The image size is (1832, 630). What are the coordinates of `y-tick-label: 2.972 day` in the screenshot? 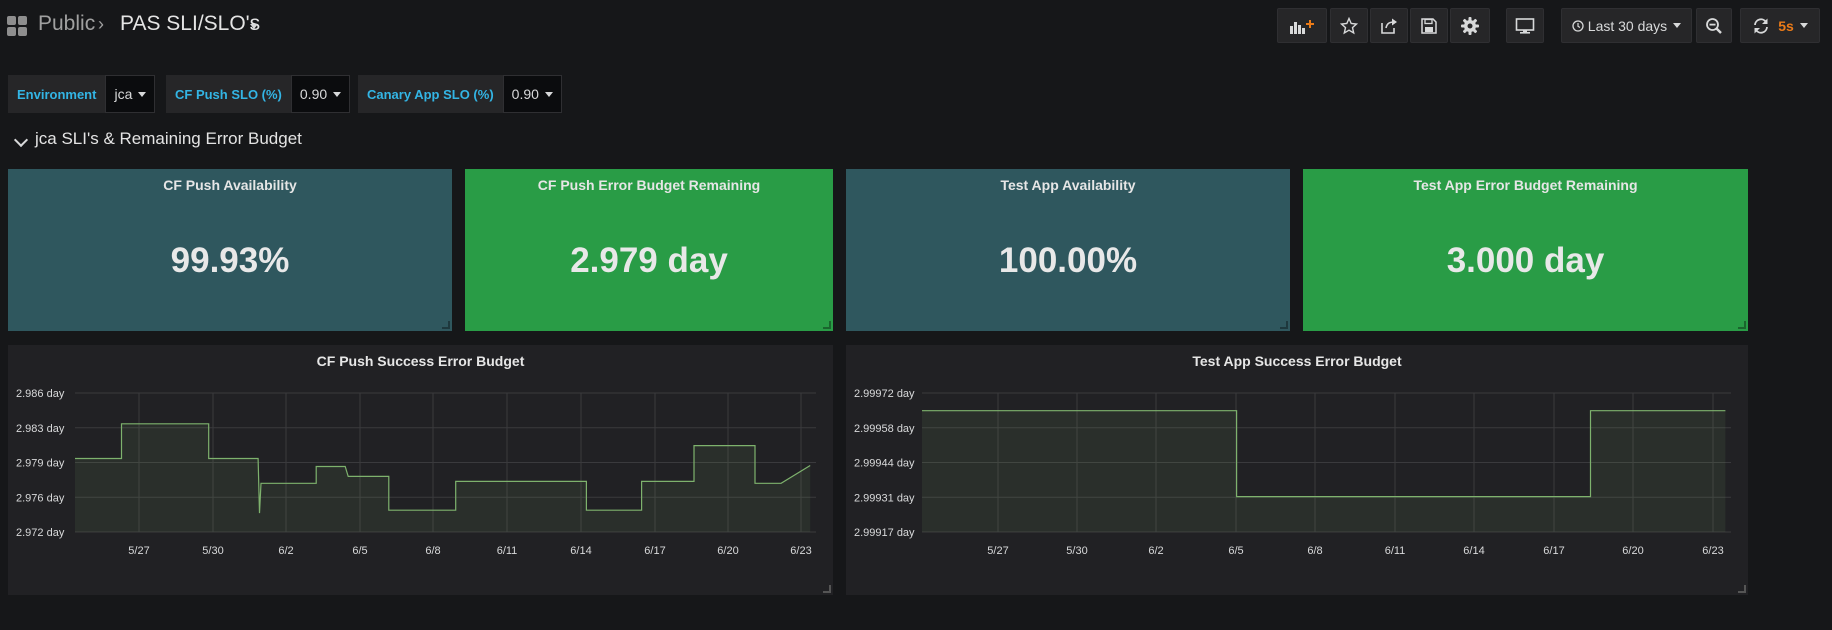 It's located at (40, 533).